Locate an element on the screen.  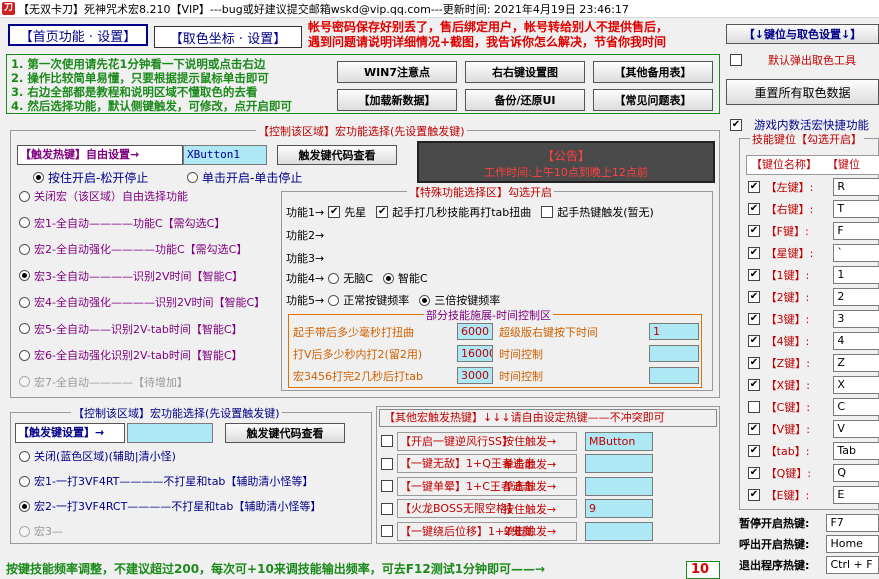
mode-hold-radio is located at coordinates (38, 177).